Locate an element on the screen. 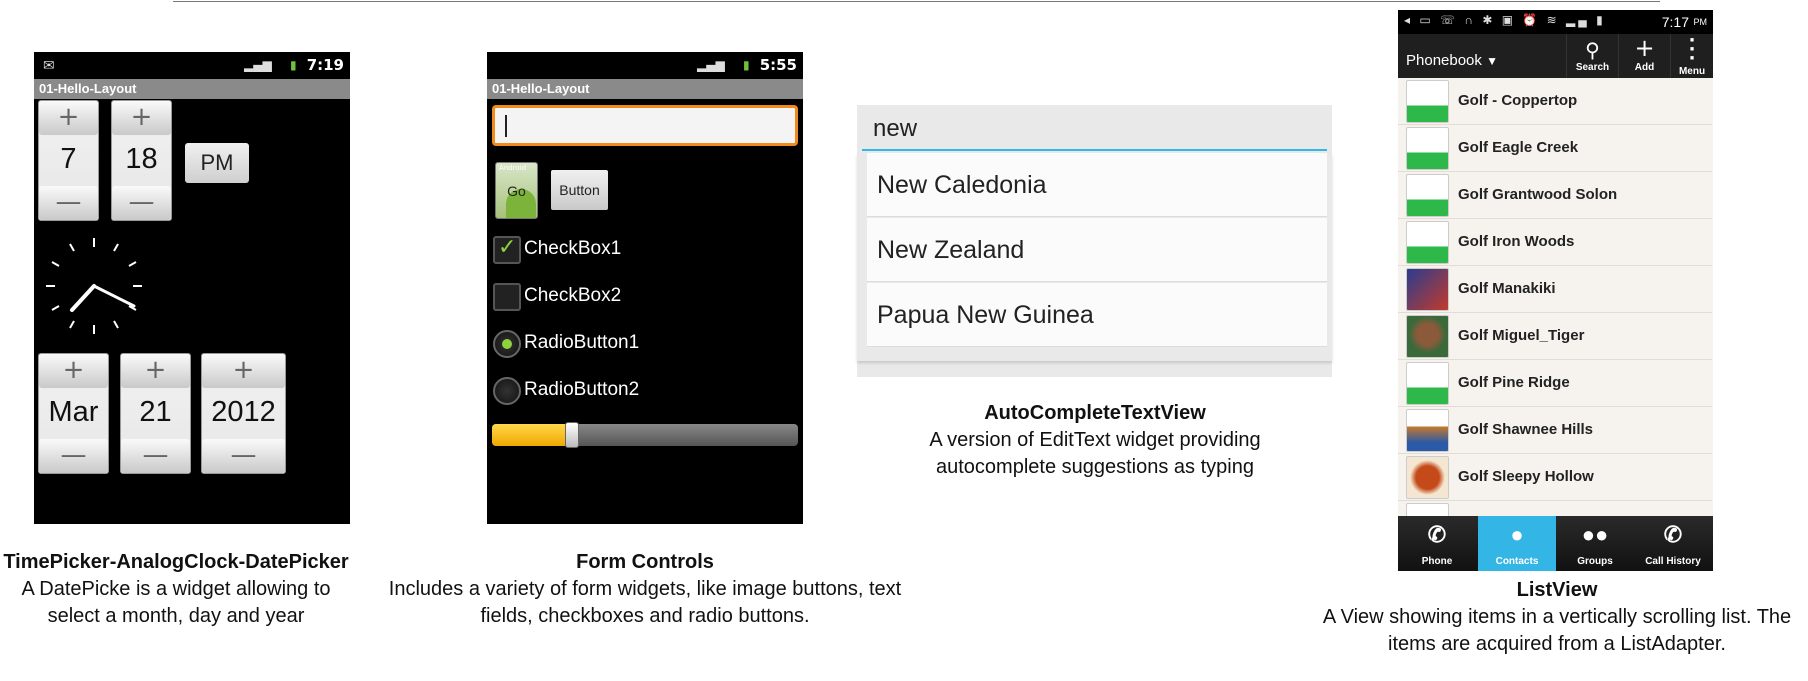  day-value: 21 is located at coordinates (155, 412).